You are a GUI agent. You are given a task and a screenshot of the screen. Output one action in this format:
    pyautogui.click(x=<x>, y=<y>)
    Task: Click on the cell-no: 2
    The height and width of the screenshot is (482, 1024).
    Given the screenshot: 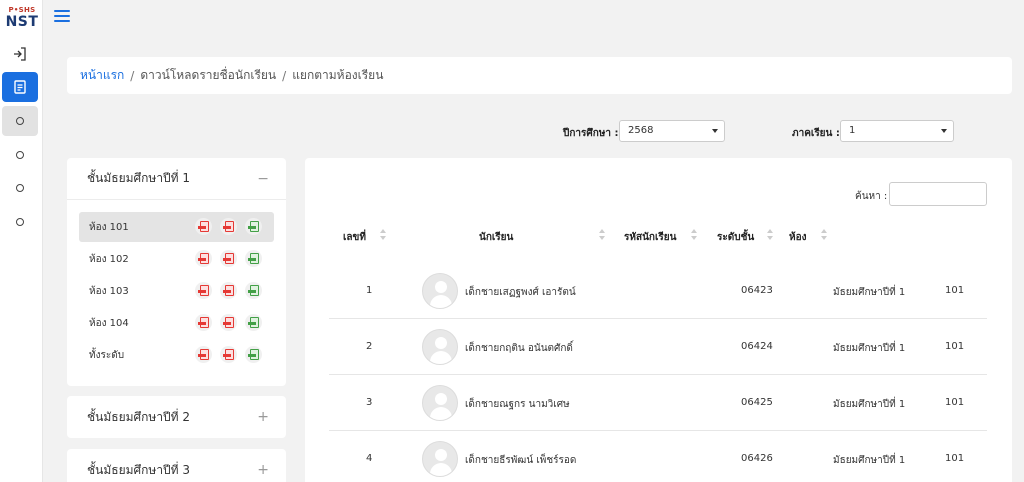 What is the action you would take?
    pyautogui.click(x=369, y=346)
    